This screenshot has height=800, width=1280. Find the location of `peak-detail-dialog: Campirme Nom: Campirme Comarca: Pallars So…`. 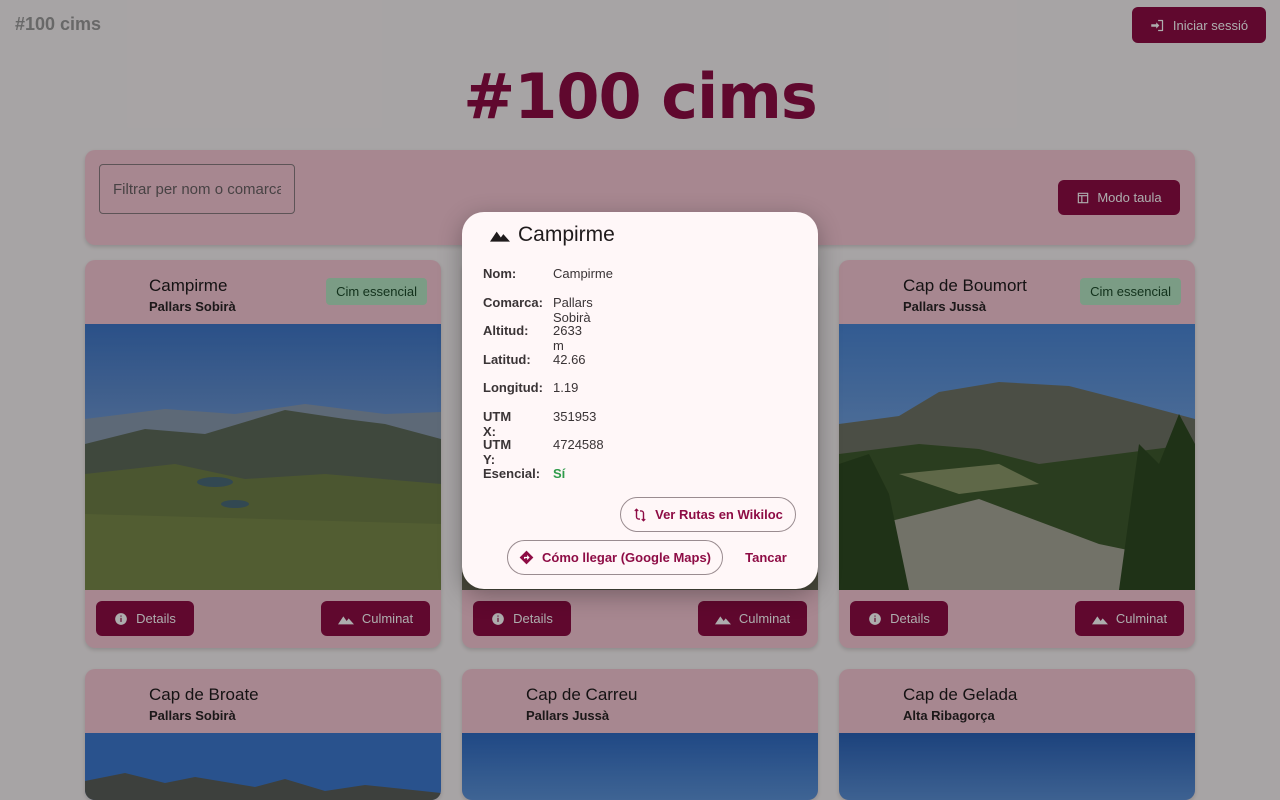

peak-detail-dialog: Campirme Nom: Campirme Comarca: Pallars So… is located at coordinates (640, 400).